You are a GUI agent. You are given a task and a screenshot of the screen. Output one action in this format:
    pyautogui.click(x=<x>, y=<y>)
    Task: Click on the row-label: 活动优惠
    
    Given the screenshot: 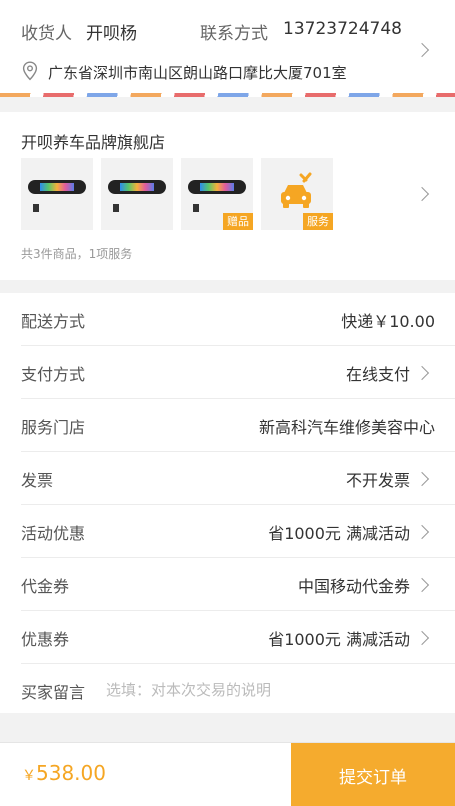 What is the action you would take?
    pyautogui.click(x=53, y=533)
    